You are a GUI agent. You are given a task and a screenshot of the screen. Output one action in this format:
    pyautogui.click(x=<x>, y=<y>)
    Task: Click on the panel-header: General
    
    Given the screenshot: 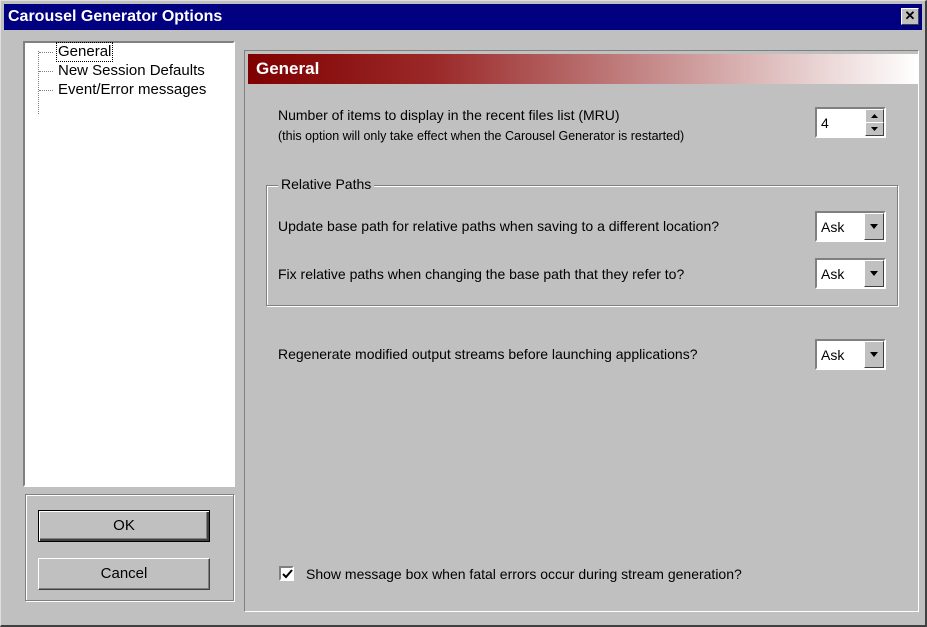 What is the action you would take?
    pyautogui.click(x=583, y=69)
    